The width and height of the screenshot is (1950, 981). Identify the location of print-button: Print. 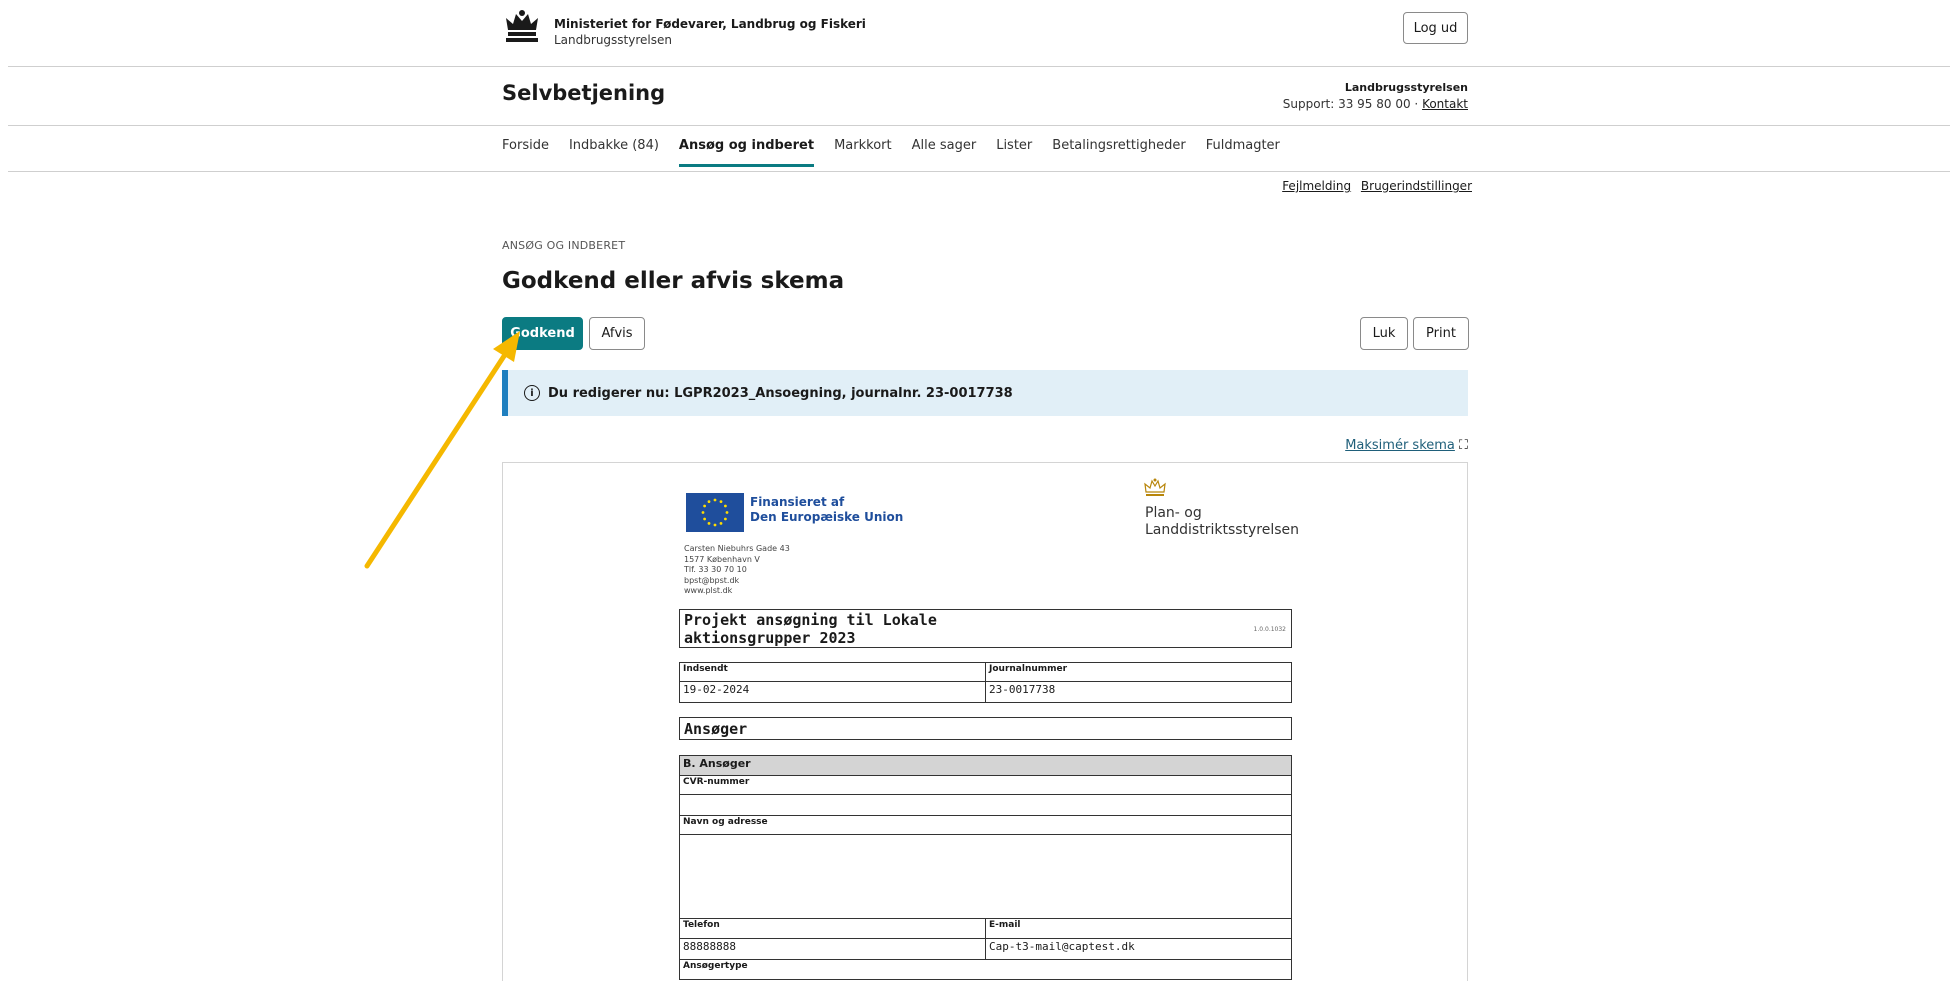
(1441, 333).